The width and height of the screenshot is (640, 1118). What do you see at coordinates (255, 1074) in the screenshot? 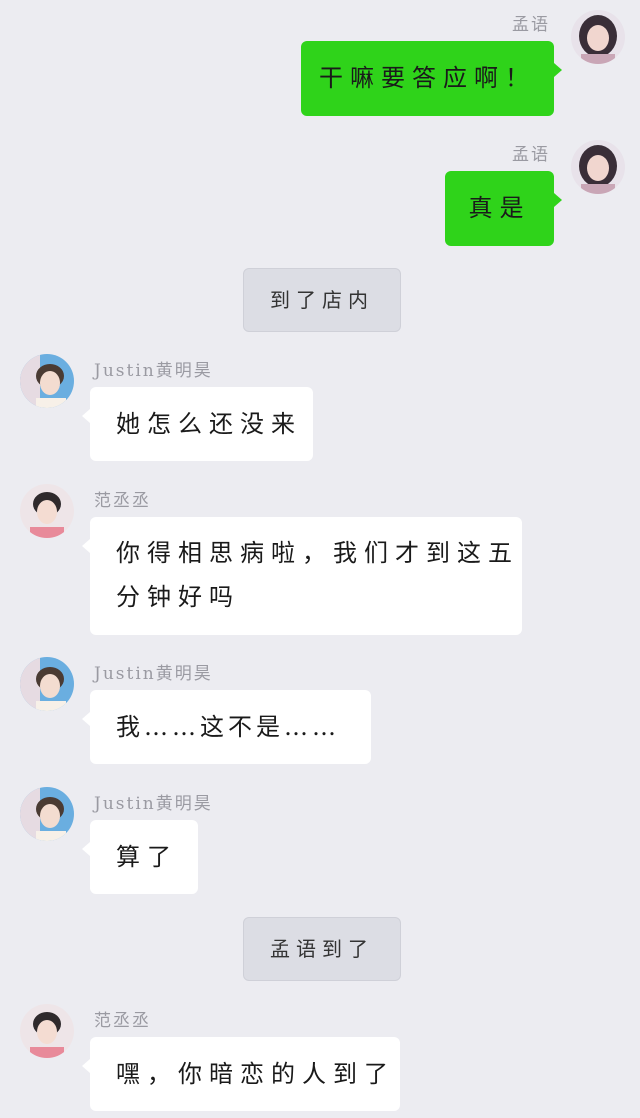
I see `message-text: 嘿，你暗恋的人到了` at bounding box center [255, 1074].